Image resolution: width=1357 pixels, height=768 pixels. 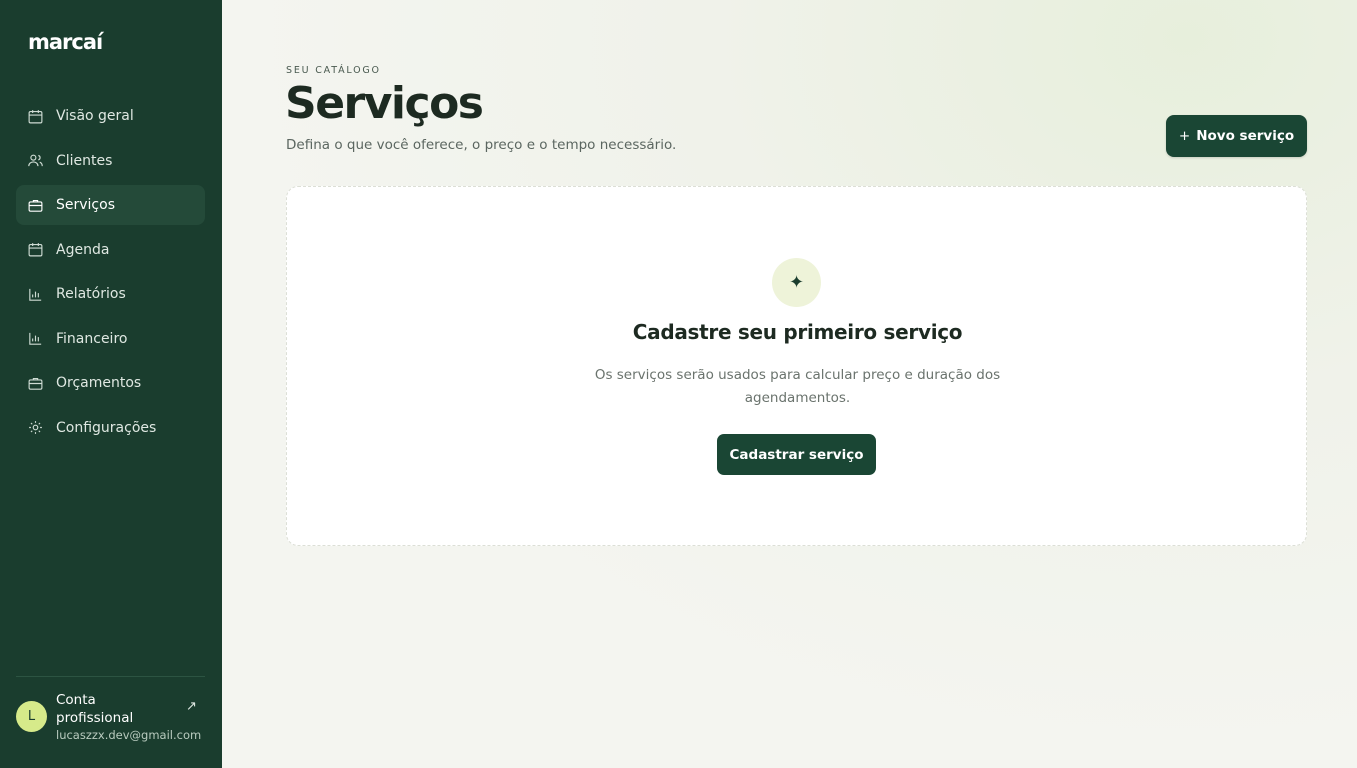 What do you see at coordinates (92, 338) in the screenshot?
I see `sidebar-item-label: Financeiro` at bounding box center [92, 338].